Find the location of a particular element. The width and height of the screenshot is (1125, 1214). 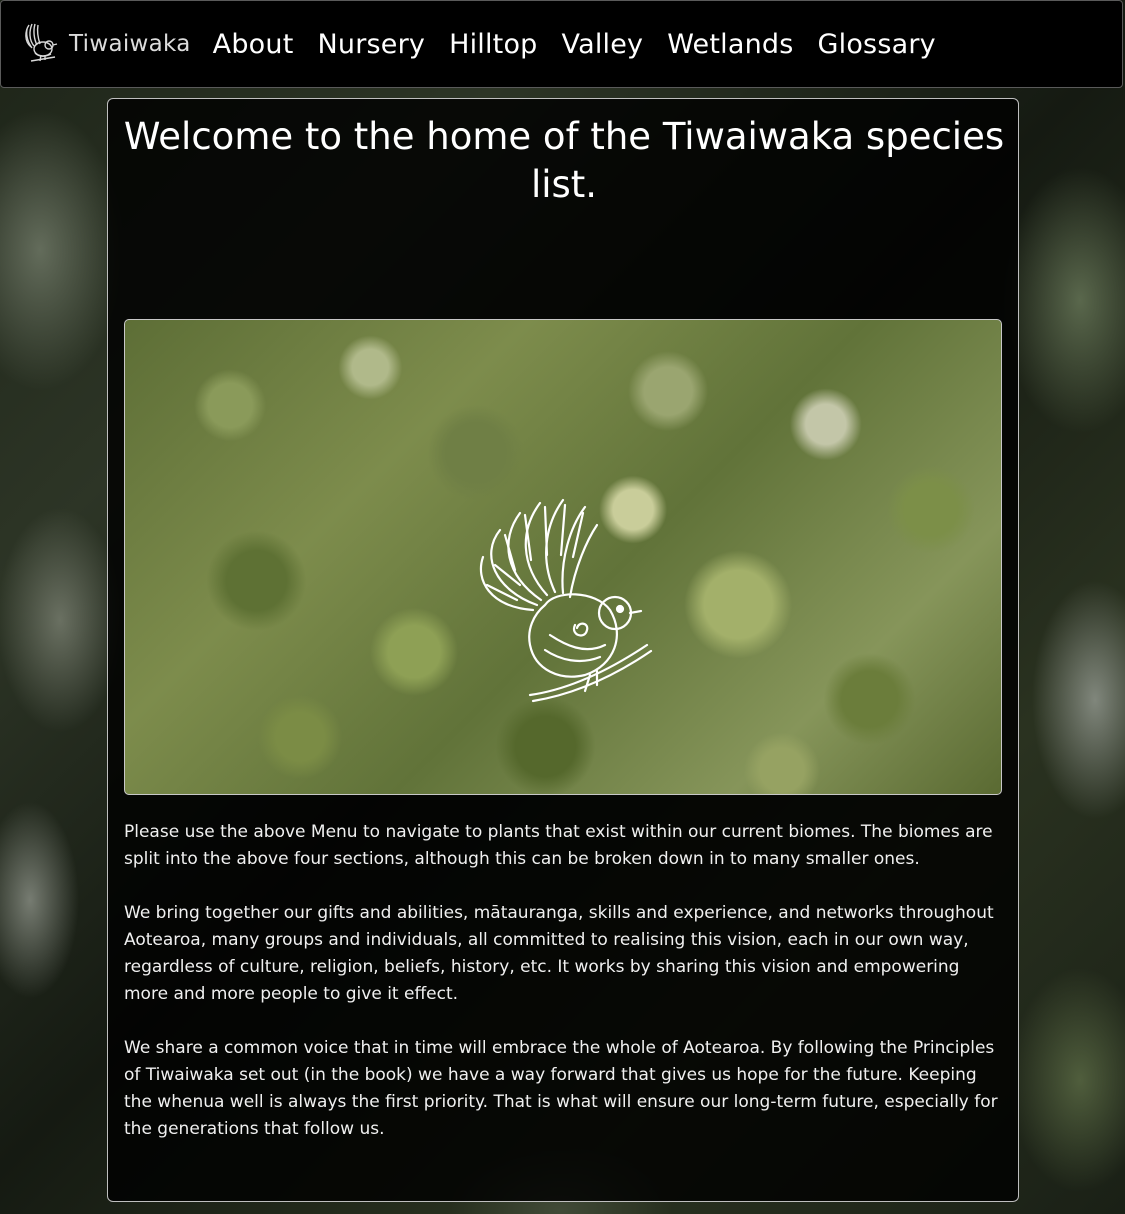

nav-link-hilltop: Hilltop is located at coordinates (493, 44).